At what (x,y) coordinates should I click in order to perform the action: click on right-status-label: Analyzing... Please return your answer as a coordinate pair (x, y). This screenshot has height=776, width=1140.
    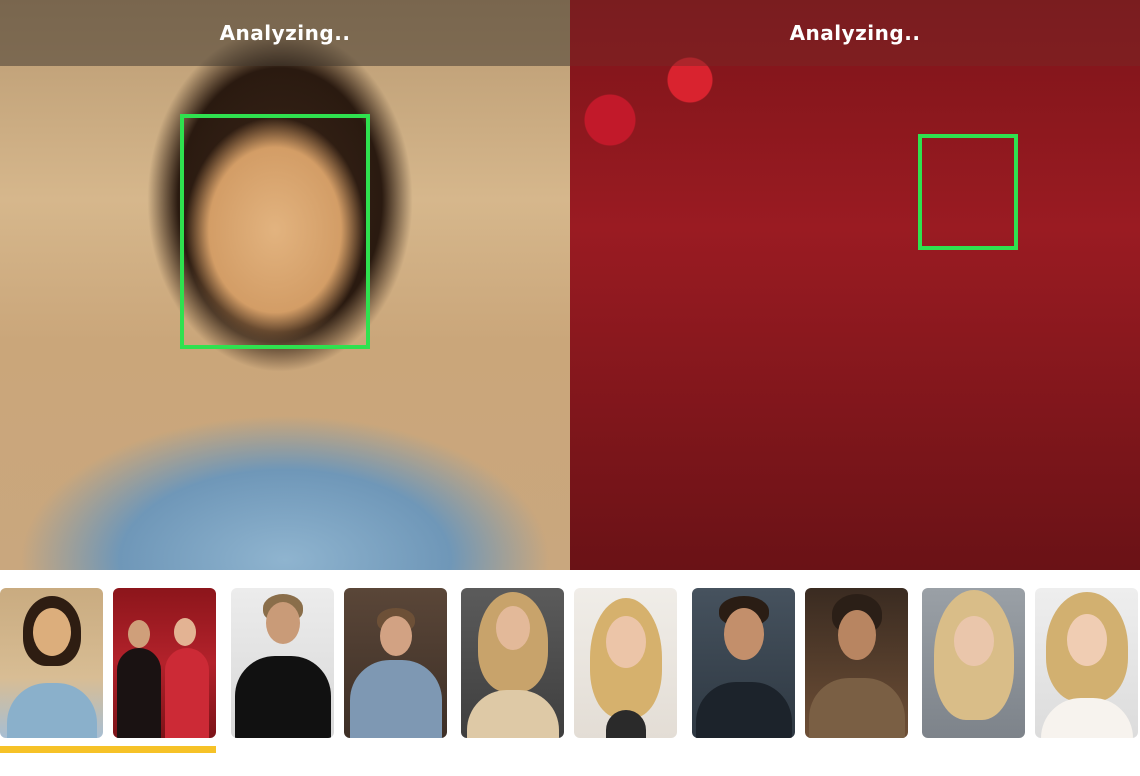
    Looking at the image, I should click on (855, 33).